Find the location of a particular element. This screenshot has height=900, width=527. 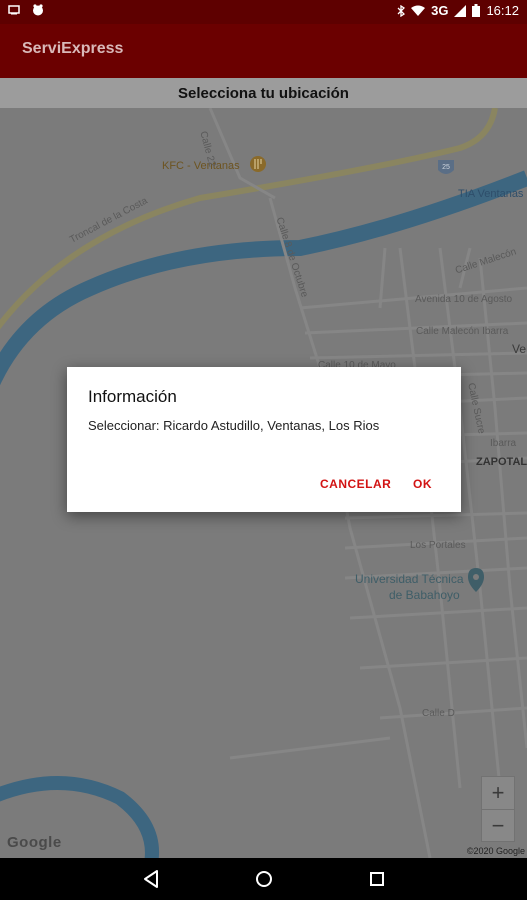

map-copyright: ©2020 Google is located at coordinates (495, 851).